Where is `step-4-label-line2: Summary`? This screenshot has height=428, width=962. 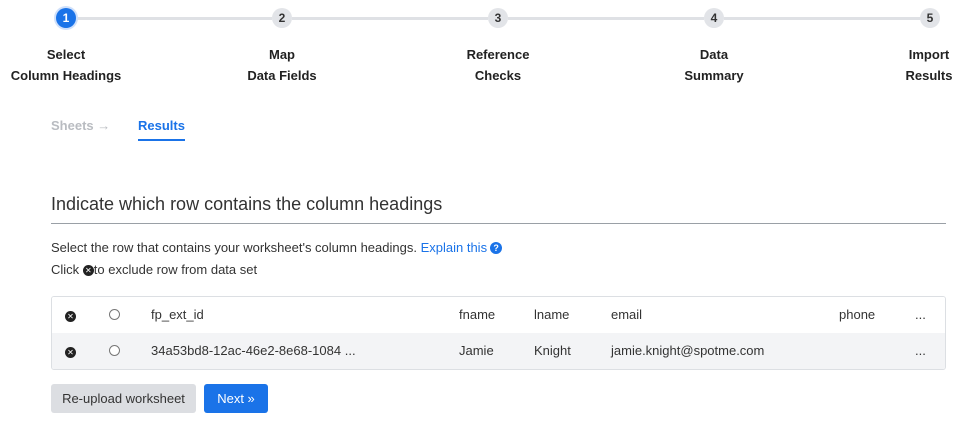 step-4-label-line2: Summary is located at coordinates (714, 75).